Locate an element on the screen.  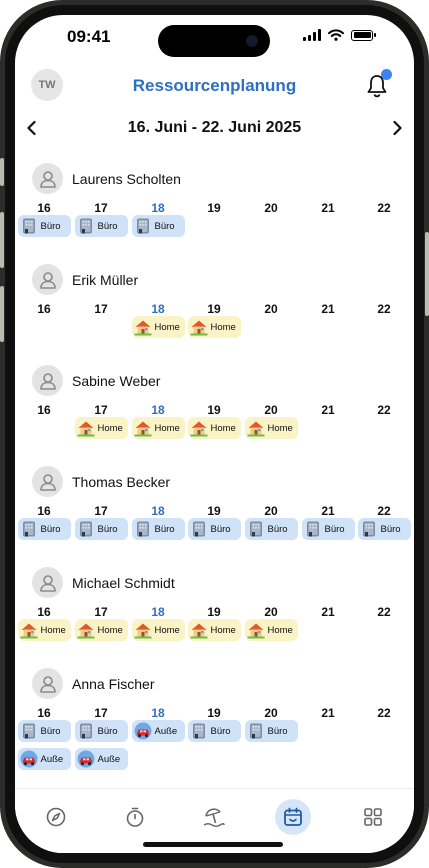
tab-compass is located at coordinates (56, 817).